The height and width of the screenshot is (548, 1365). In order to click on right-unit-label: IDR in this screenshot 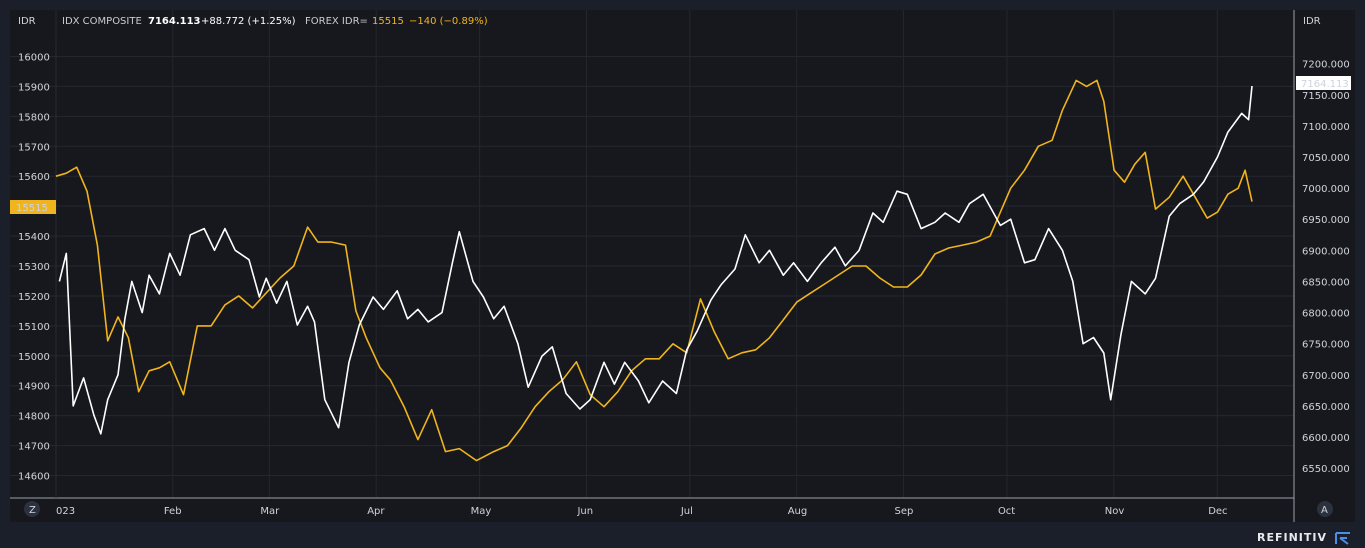, I will do `click(1312, 21)`.